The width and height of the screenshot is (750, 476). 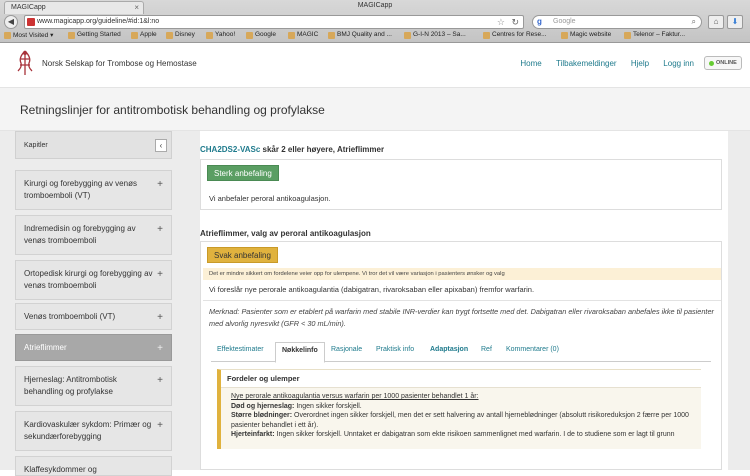 I want to click on search-input: g Google ⌕, so click(x=617, y=22).